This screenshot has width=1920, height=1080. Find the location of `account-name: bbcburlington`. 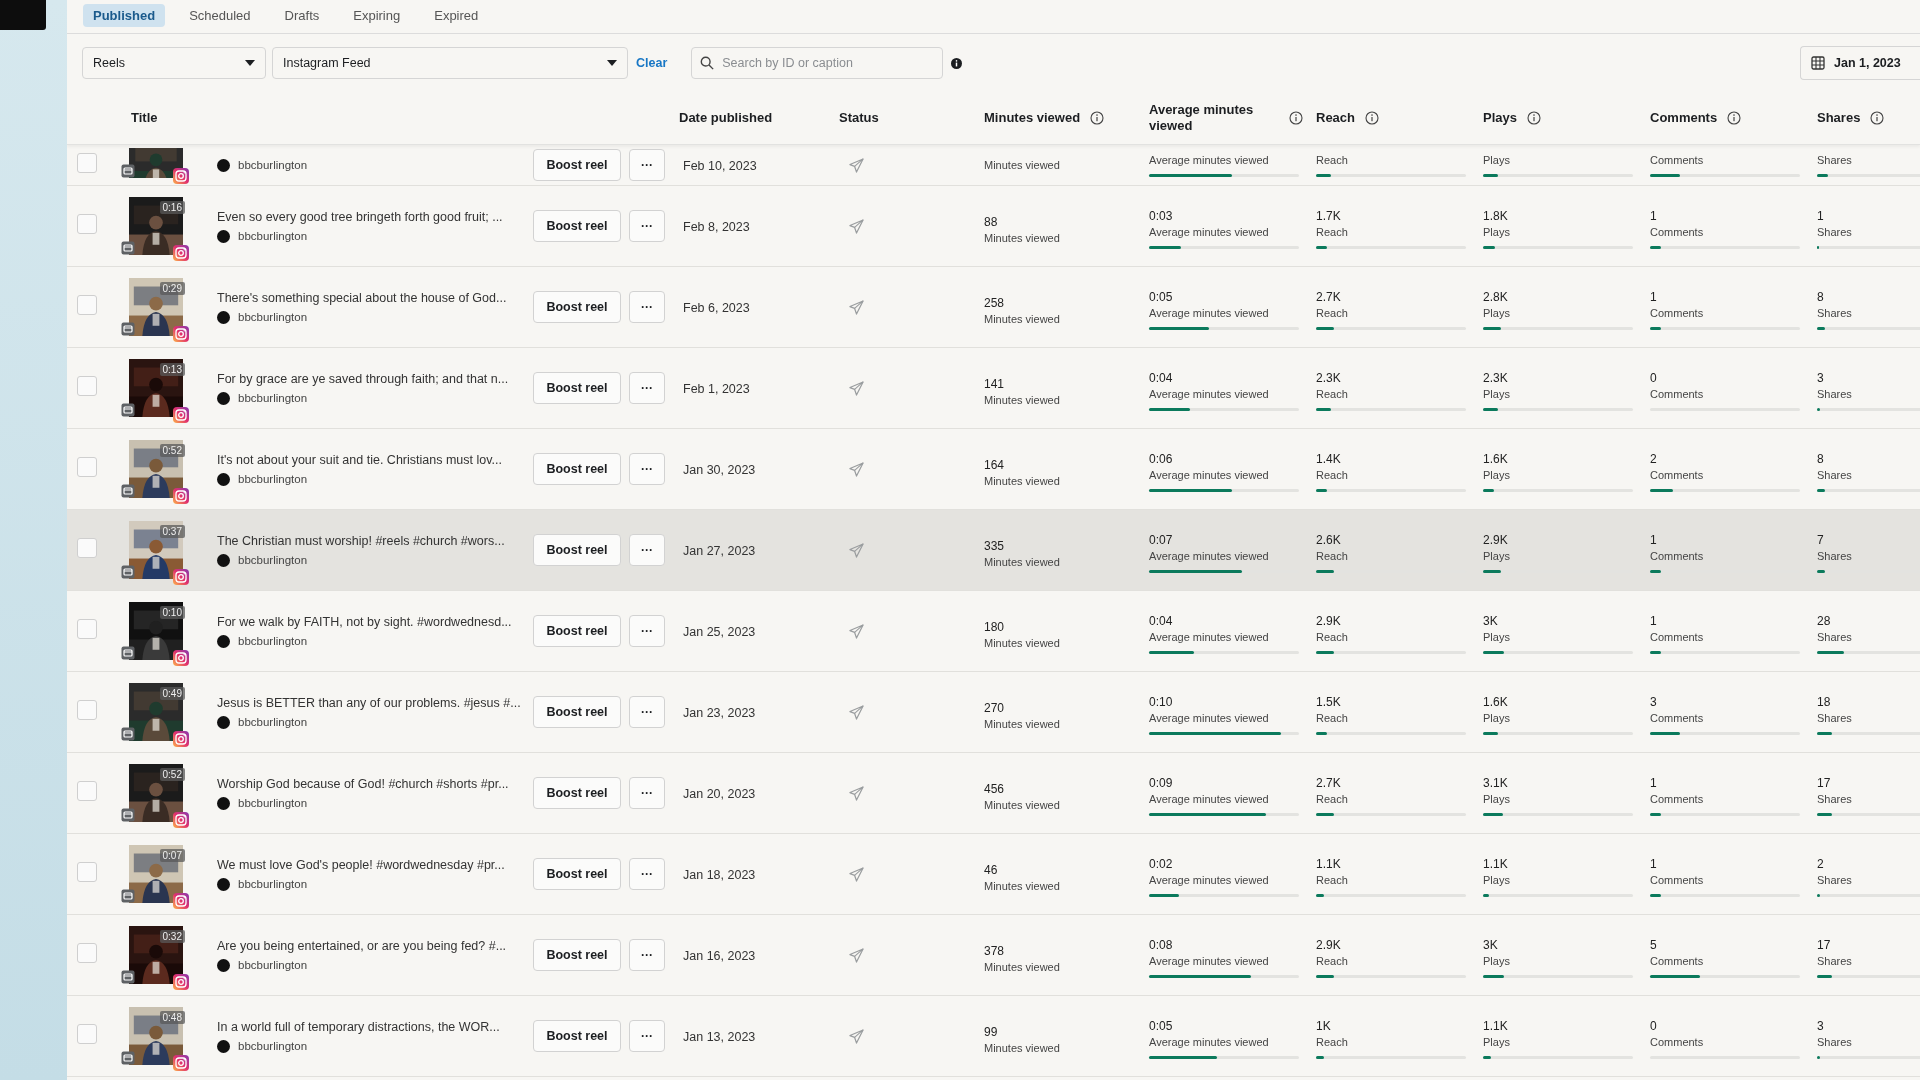

account-name: bbcburlington is located at coordinates (273, 884).